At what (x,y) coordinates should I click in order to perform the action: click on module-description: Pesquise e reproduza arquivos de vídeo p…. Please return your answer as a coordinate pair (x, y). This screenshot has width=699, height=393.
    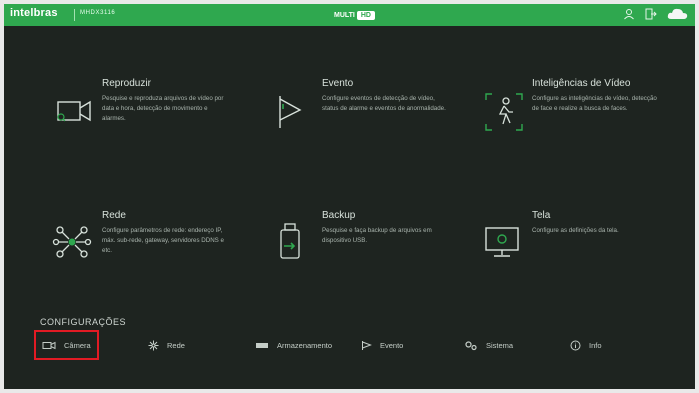
    Looking at the image, I should click on (163, 108).